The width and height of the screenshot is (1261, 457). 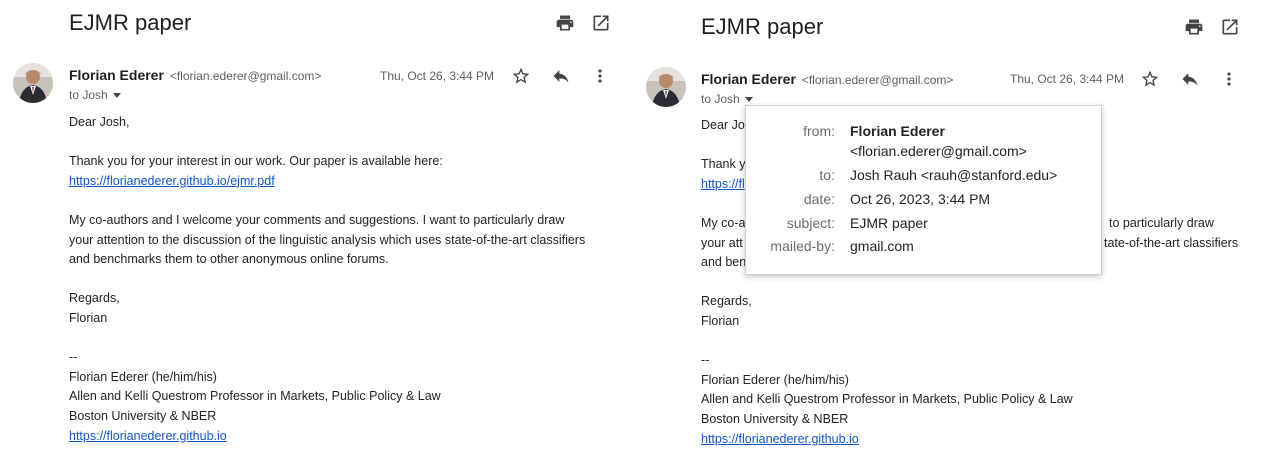 What do you see at coordinates (897, 131) in the screenshot?
I see `popup-from-name: Florian Ederer` at bounding box center [897, 131].